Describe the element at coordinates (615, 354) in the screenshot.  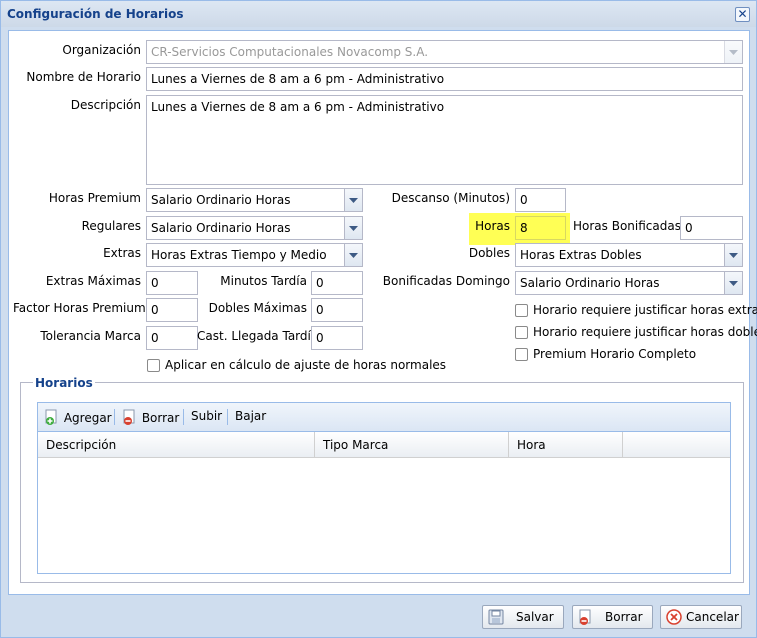
I see `premium-completo-label: Premium Horario Completo` at that location.